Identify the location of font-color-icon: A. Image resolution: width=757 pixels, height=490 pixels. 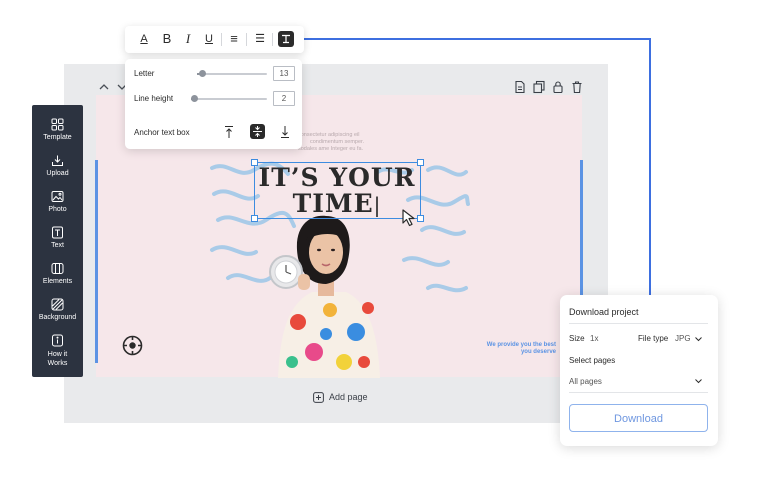
(144, 39).